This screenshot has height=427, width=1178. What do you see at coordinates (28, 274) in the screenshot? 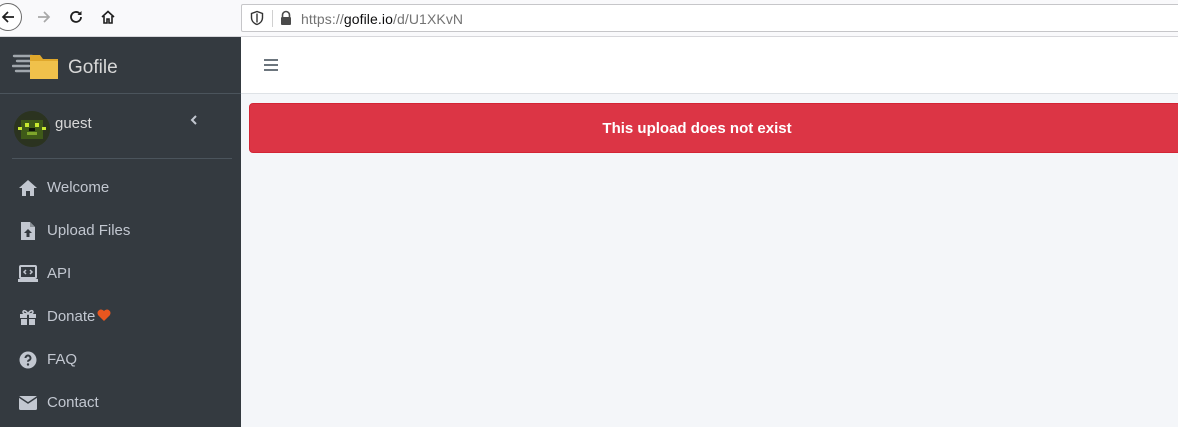
I see `laptop-code-icon` at bounding box center [28, 274].